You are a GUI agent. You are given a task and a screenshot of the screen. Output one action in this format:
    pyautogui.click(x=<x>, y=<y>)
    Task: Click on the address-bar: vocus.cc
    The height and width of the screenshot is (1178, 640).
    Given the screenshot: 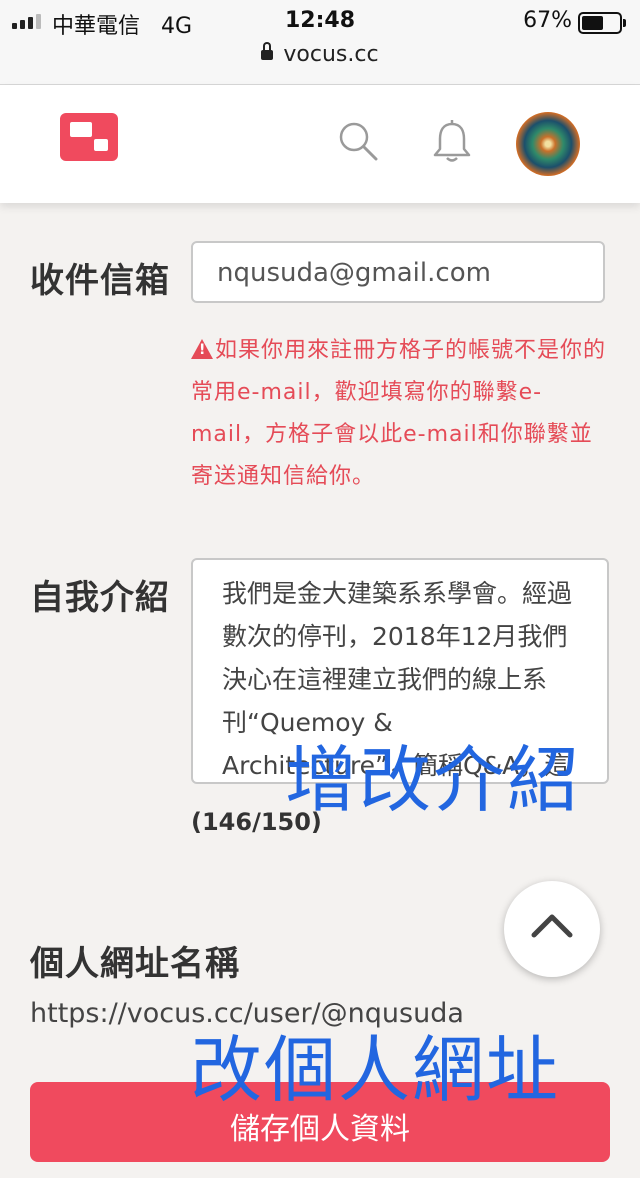 What is the action you would take?
    pyautogui.click(x=320, y=54)
    